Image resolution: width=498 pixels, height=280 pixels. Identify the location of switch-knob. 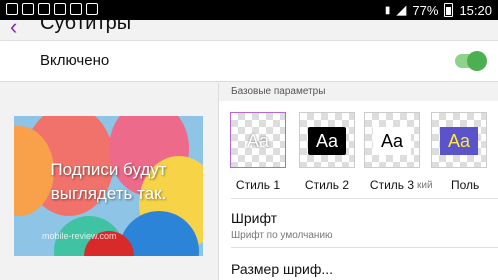
(477, 61).